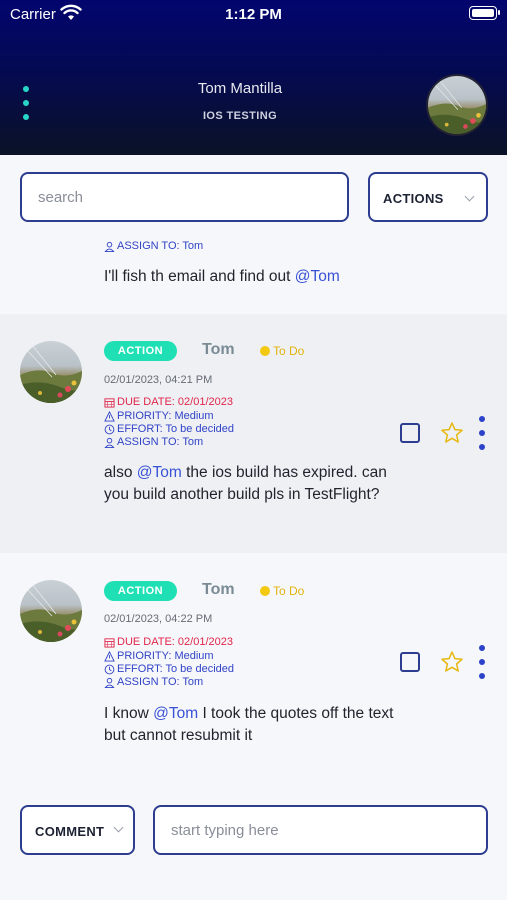  What do you see at coordinates (240, 116) in the screenshot?
I see `page-subtitle: IOS TESTING` at bounding box center [240, 116].